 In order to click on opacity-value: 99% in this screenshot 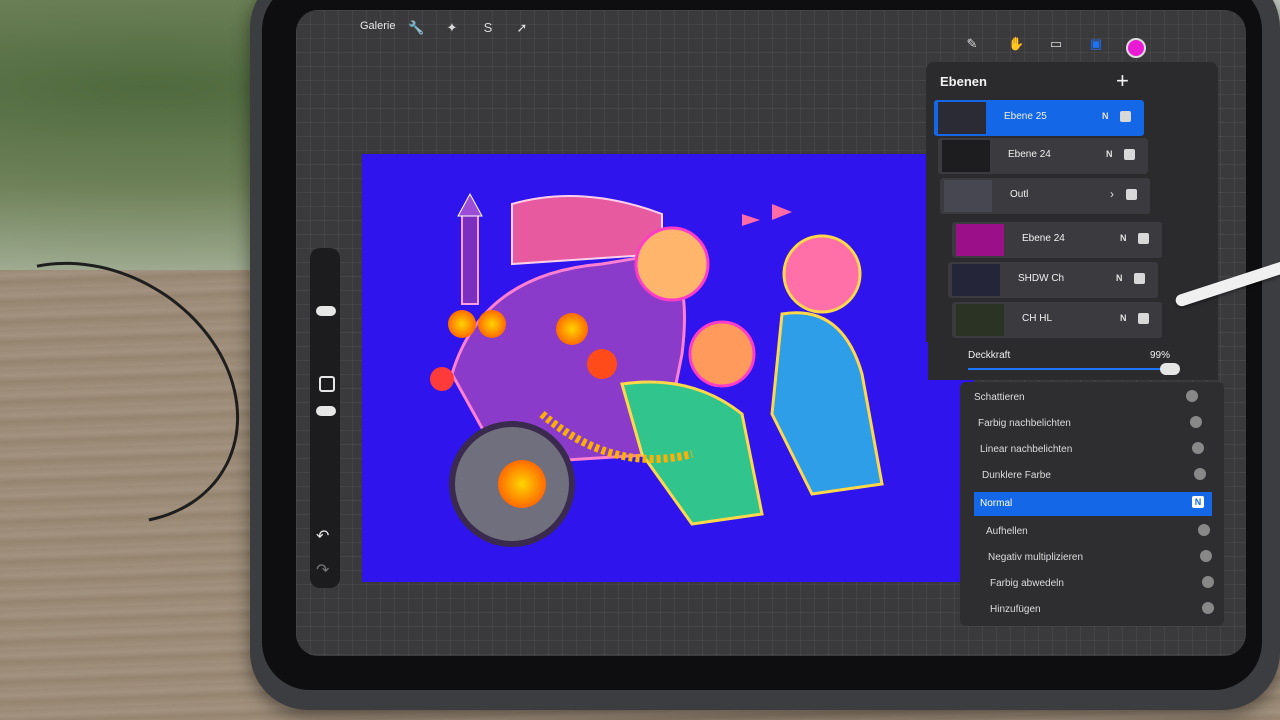, I will do `click(1160, 355)`.